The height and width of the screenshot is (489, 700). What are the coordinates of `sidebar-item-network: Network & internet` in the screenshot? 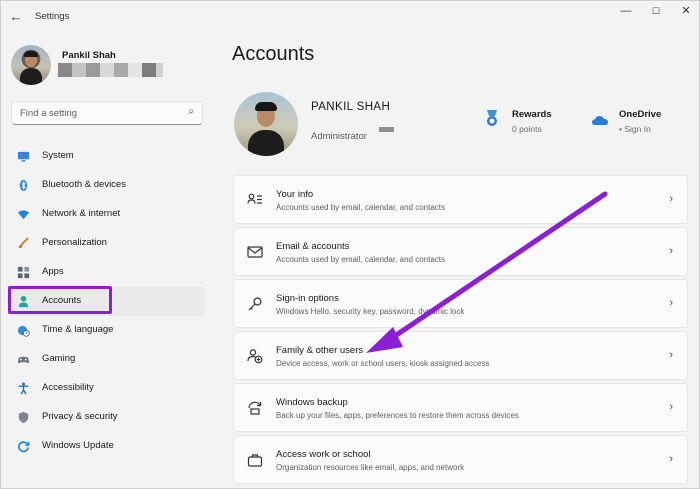 It's located at (107, 214).